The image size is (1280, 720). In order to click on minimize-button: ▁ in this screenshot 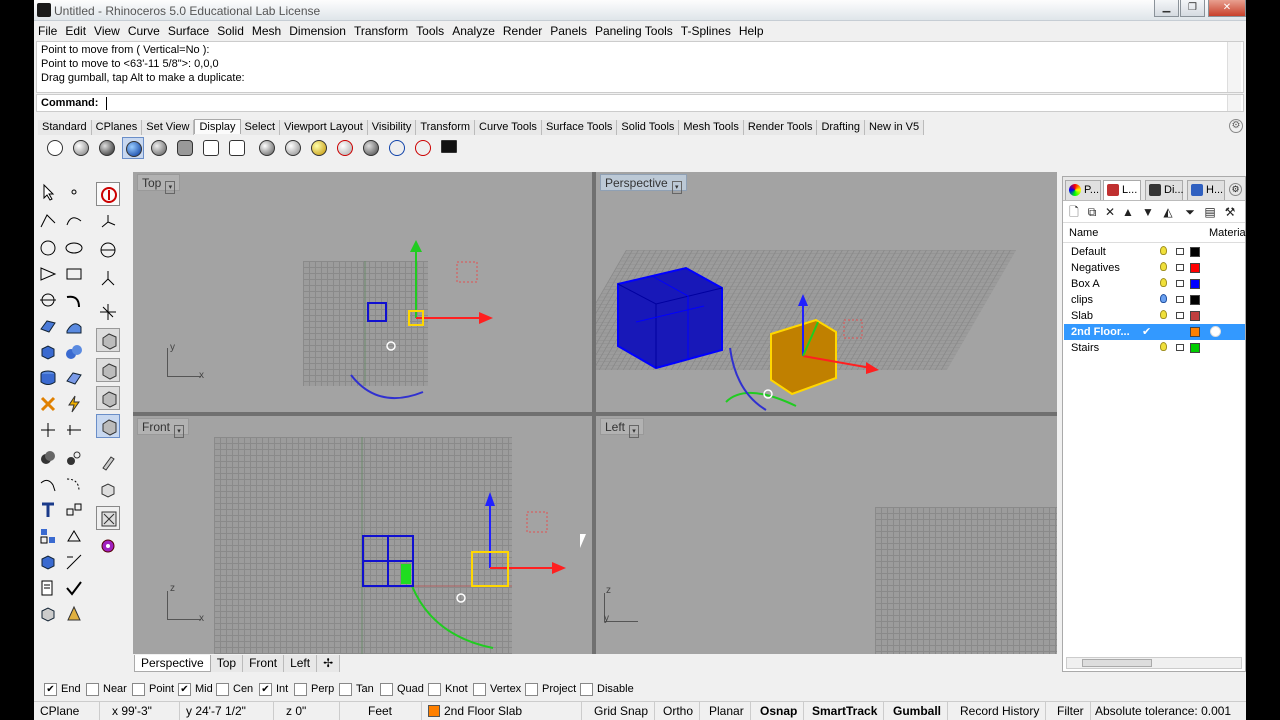, I will do `click(1166, 8)`.